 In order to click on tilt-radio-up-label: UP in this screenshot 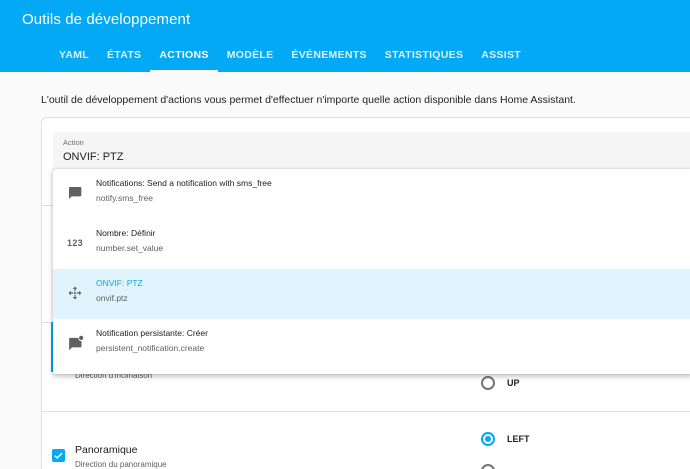, I will do `click(513, 383)`.